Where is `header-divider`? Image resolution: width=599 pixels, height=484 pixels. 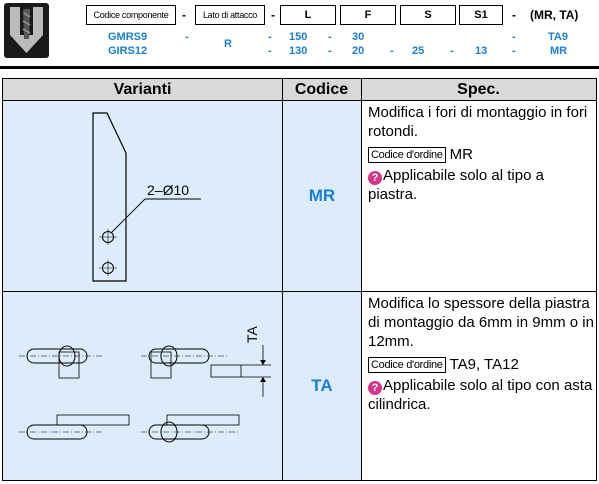 header-divider is located at coordinates (299, 67).